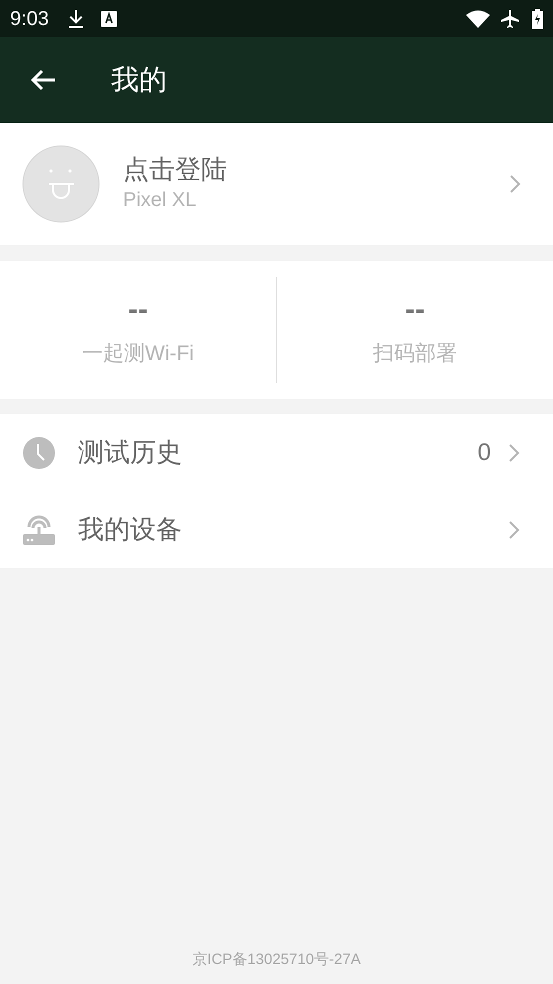  What do you see at coordinates (138, 354) in the screenshot?
I see `stat-label: 一起测Wi-Fi` at bounding box center [138, 354].